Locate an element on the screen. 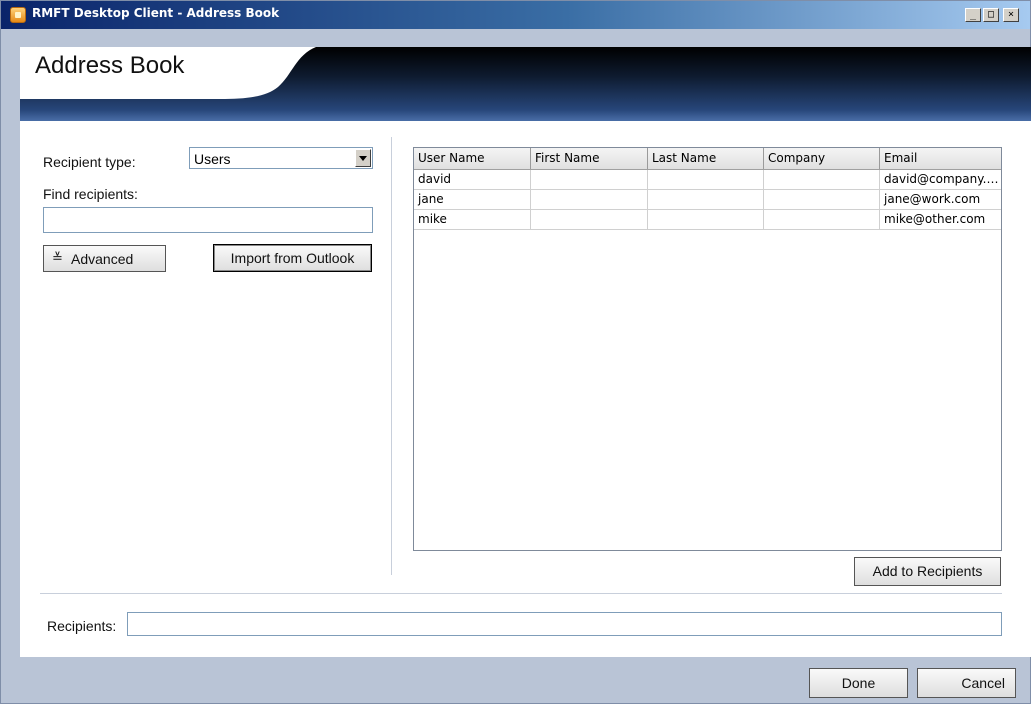 The image size is (1031, 704). double-chevron-down-icon: ≚ is located at coordinates (57, 257).